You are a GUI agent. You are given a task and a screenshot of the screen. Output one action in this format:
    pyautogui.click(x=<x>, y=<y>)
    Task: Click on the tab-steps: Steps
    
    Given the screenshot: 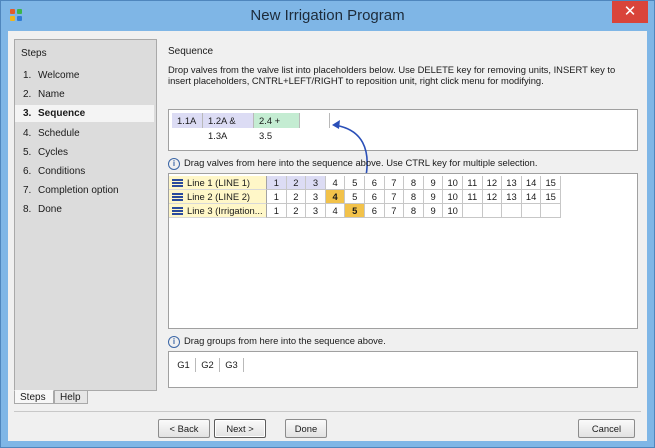 What is the action you would take?
    pyautogui.click(x=34, y=397)
    